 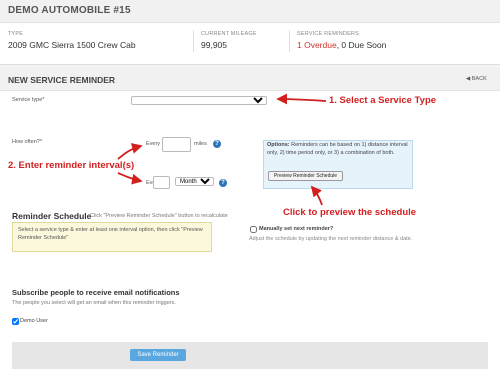 What do you see at coordinates (316, 195) in the screenshot?
I see `arrow-step3` at bounding box center [316, 195].